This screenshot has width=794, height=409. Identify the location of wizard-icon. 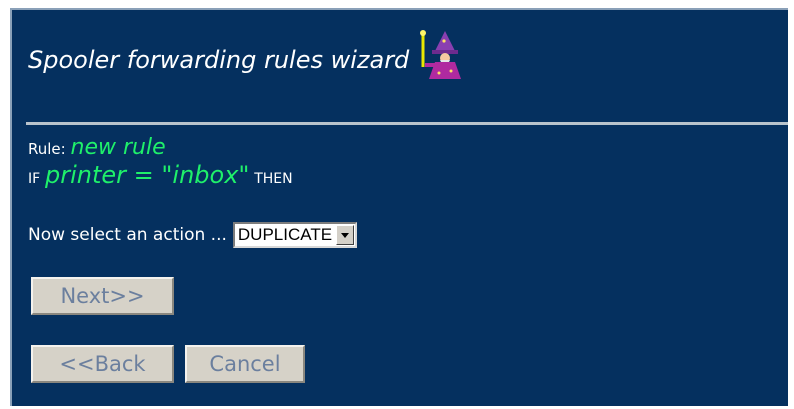
(441, 54).